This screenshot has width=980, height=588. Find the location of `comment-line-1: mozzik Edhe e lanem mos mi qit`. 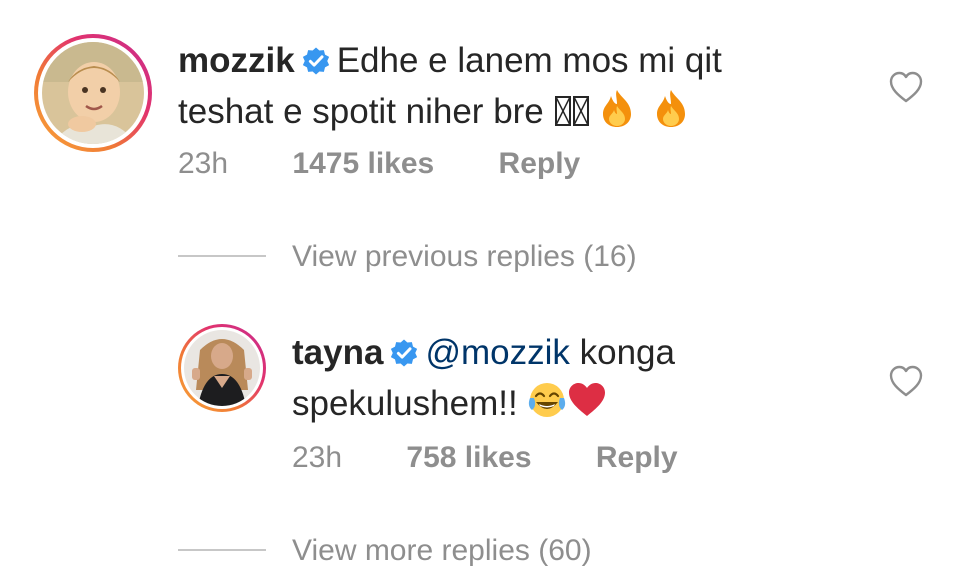

comment-line-1: mozzik Edhe e lanem mos mi qit is located at coordinates (518, 63).